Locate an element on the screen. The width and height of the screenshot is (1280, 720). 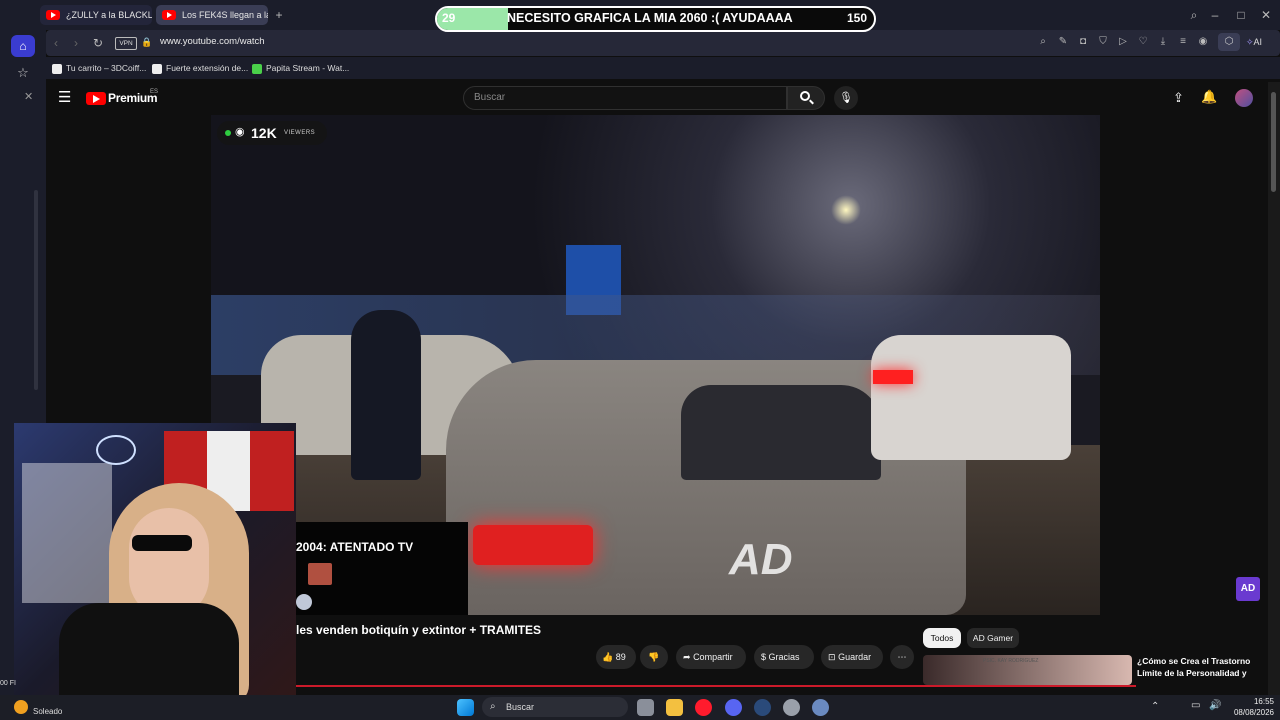
filter-chip-todos: Todos is located at coordinates (942, 638).